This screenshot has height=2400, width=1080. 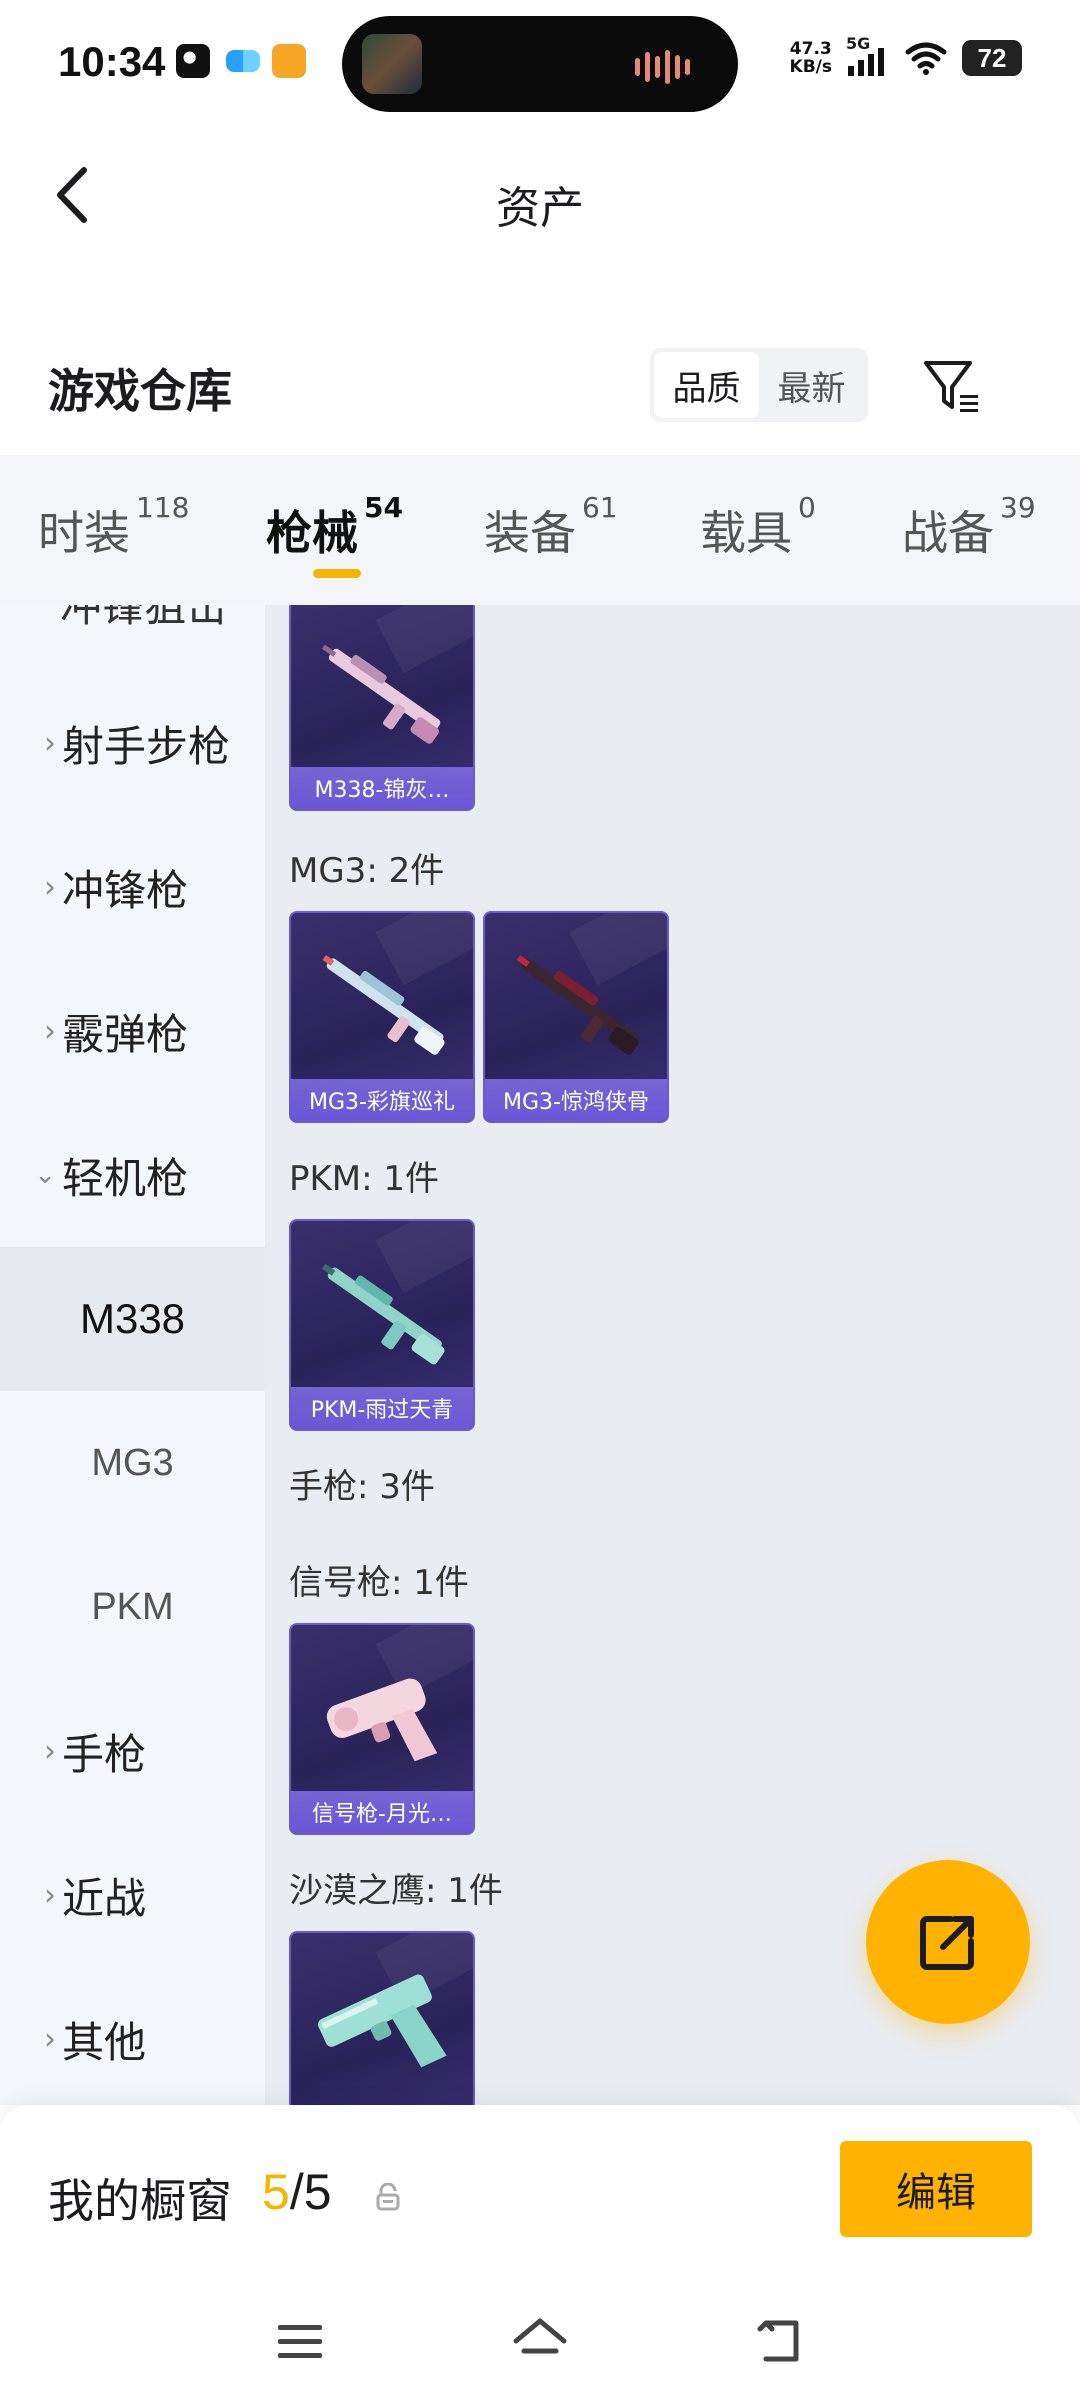 I want to click on sidebar-item-label: 近战, so click(x=104, y=1898).